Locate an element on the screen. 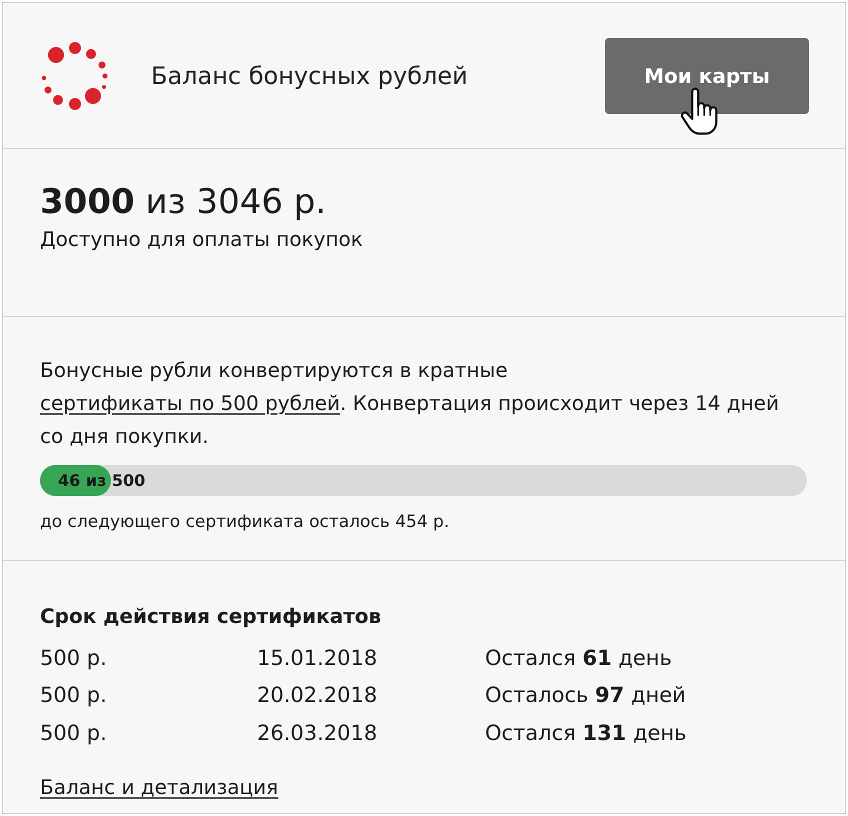 The width and height of the screenshot is (848, 816). certificate-date: 15.01.2018 is located at coordinates (317, 658).